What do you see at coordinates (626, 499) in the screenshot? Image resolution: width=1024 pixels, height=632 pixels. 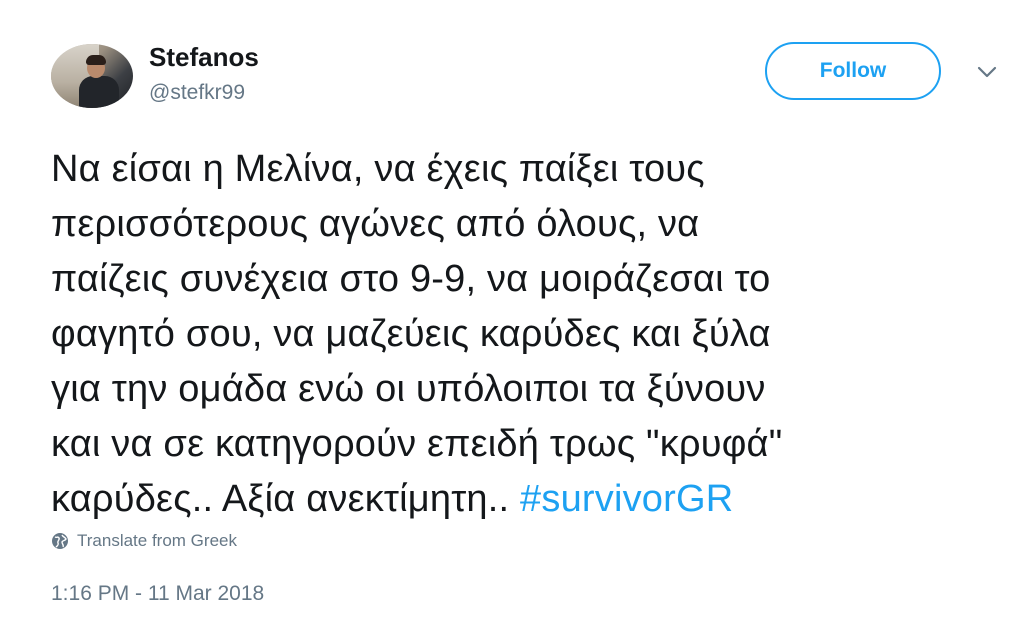 I see `hashtag-link: #survivorGR` at bounding box center [626, 499].